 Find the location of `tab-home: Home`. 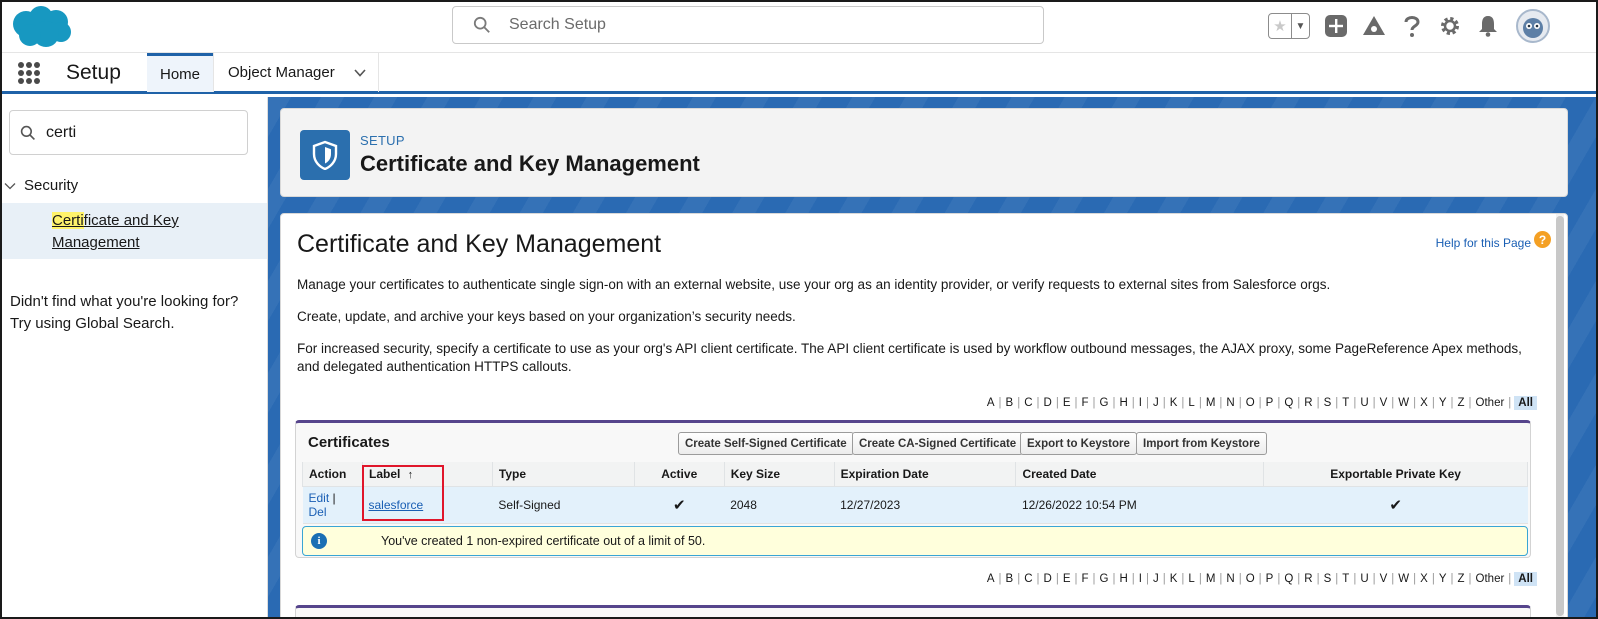

tab-home: Home is located at coordinates (180, 72).